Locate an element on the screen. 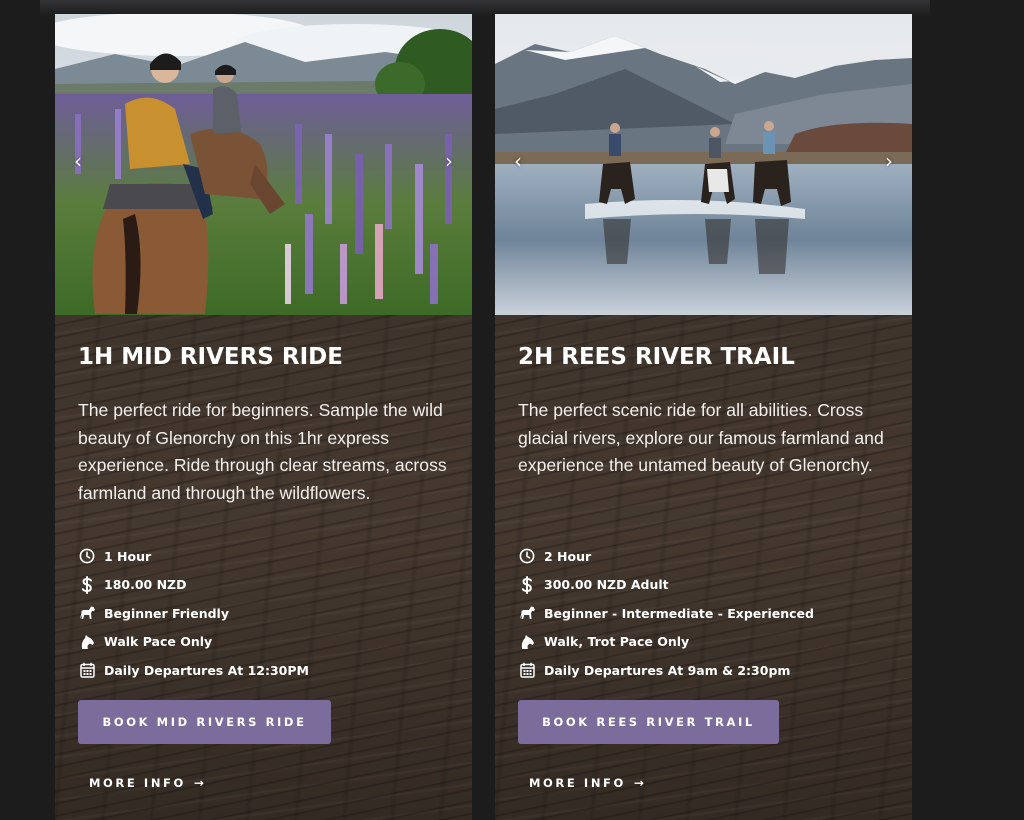  river-crossing-photo is located at coordinates (703, 164).